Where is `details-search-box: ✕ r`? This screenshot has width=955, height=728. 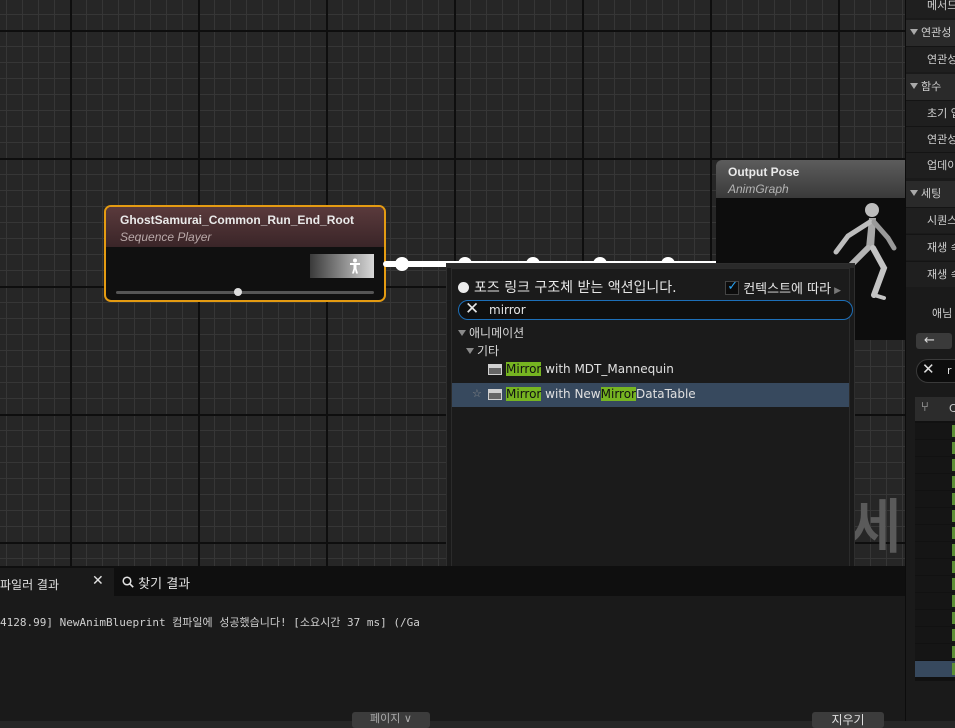 details-search-box: ✕ r is located at coordinates (935, 371).